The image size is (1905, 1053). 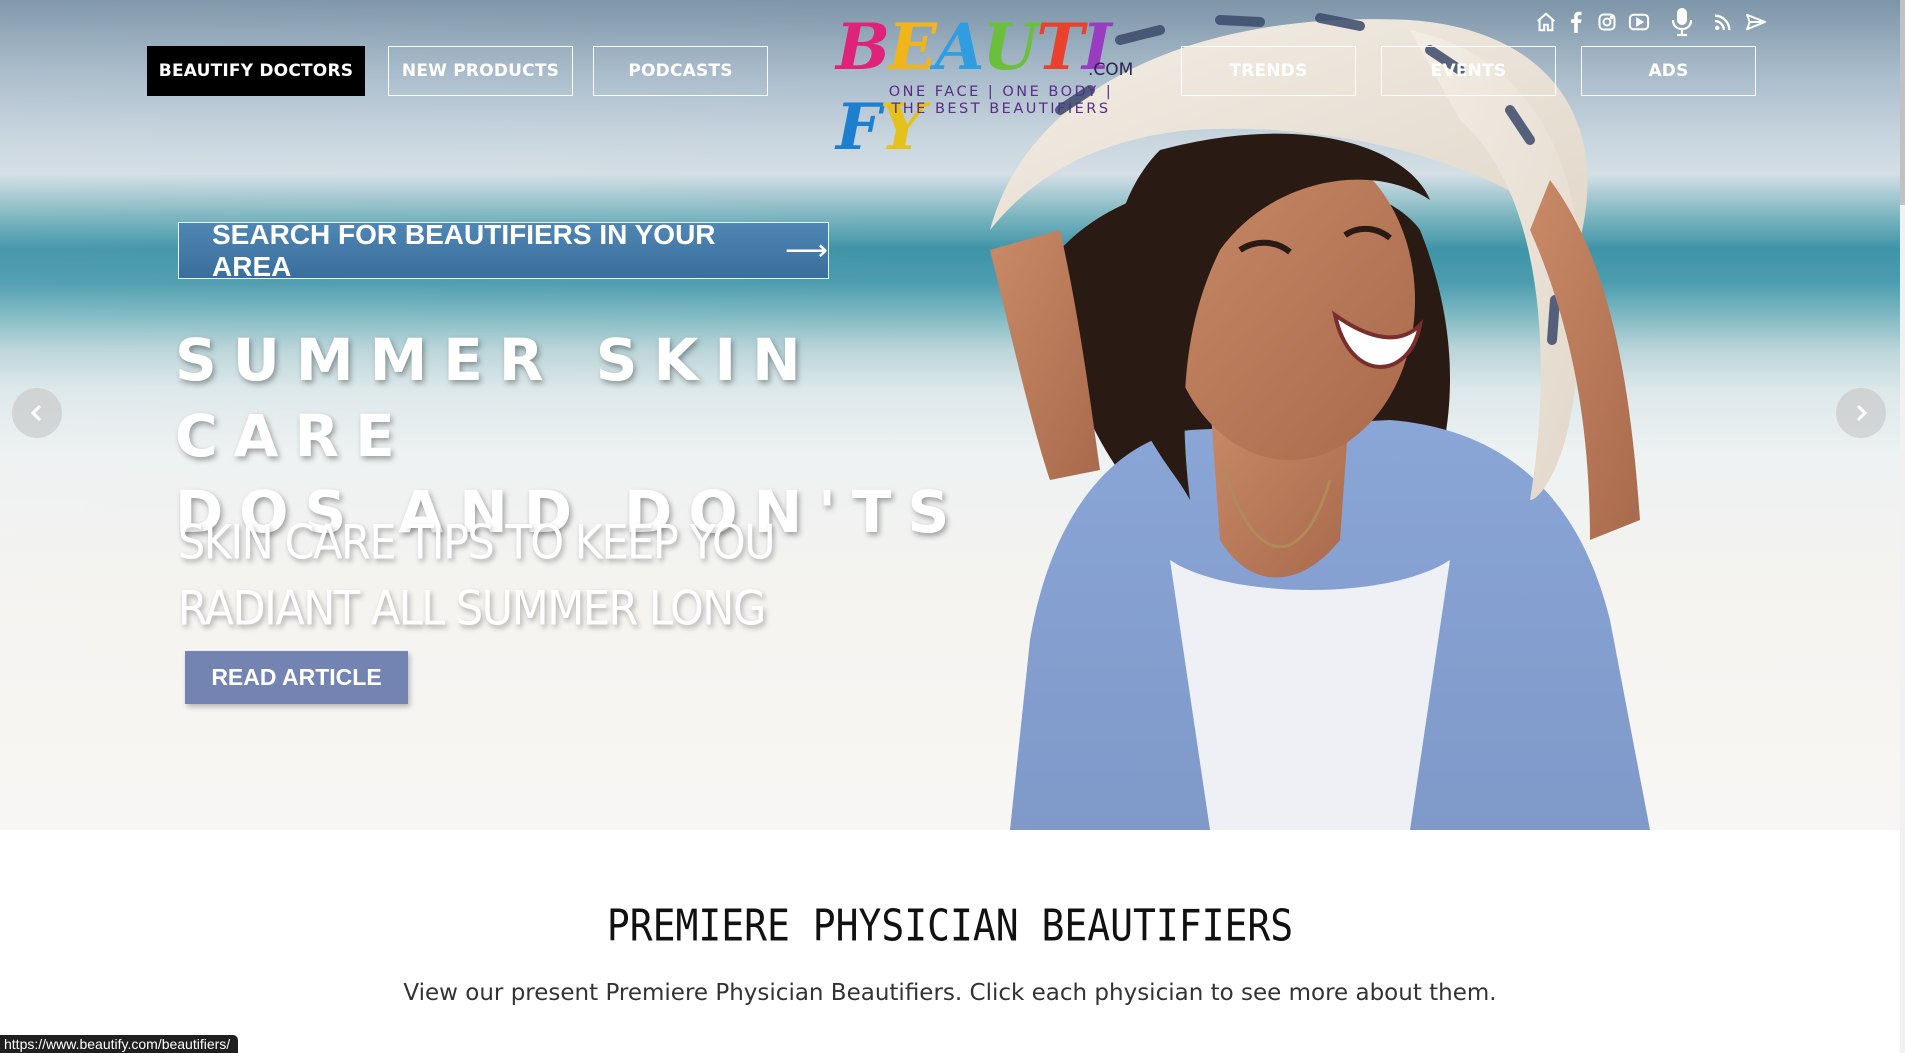 What do you see at coordinates (464, 250) in the screenshot?
I see `search-button-label: SEARCH FOR BEAUTIFIERS IN YOUR AREA` at bounding box center [464, 250].